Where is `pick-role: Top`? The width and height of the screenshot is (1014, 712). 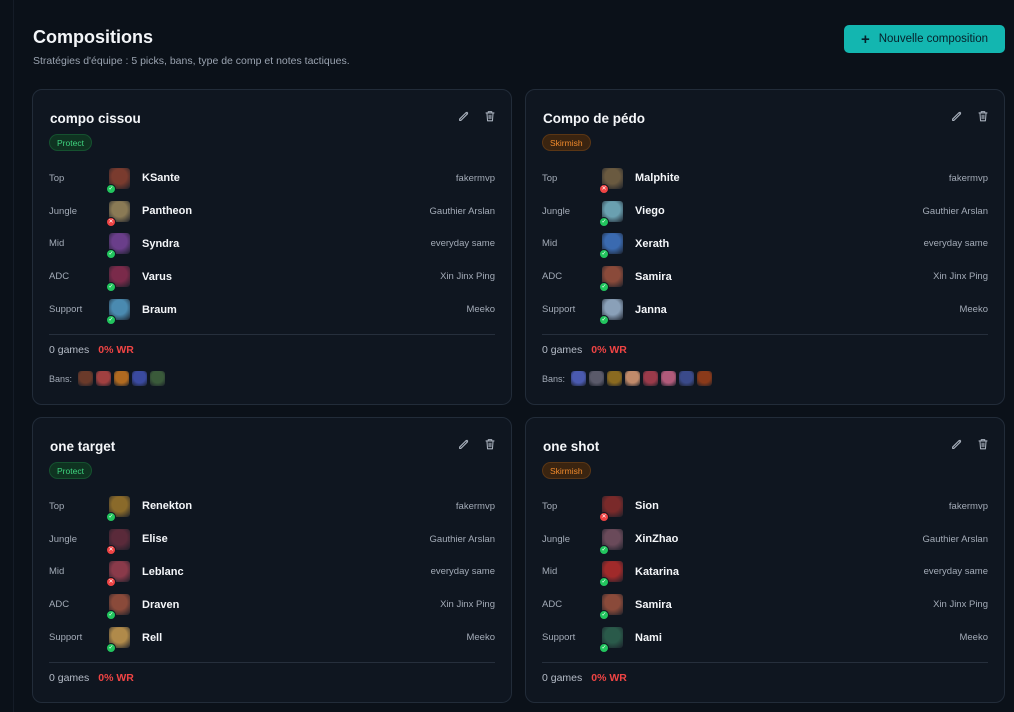
pick-role: Top is located at coordinates (57, 178).